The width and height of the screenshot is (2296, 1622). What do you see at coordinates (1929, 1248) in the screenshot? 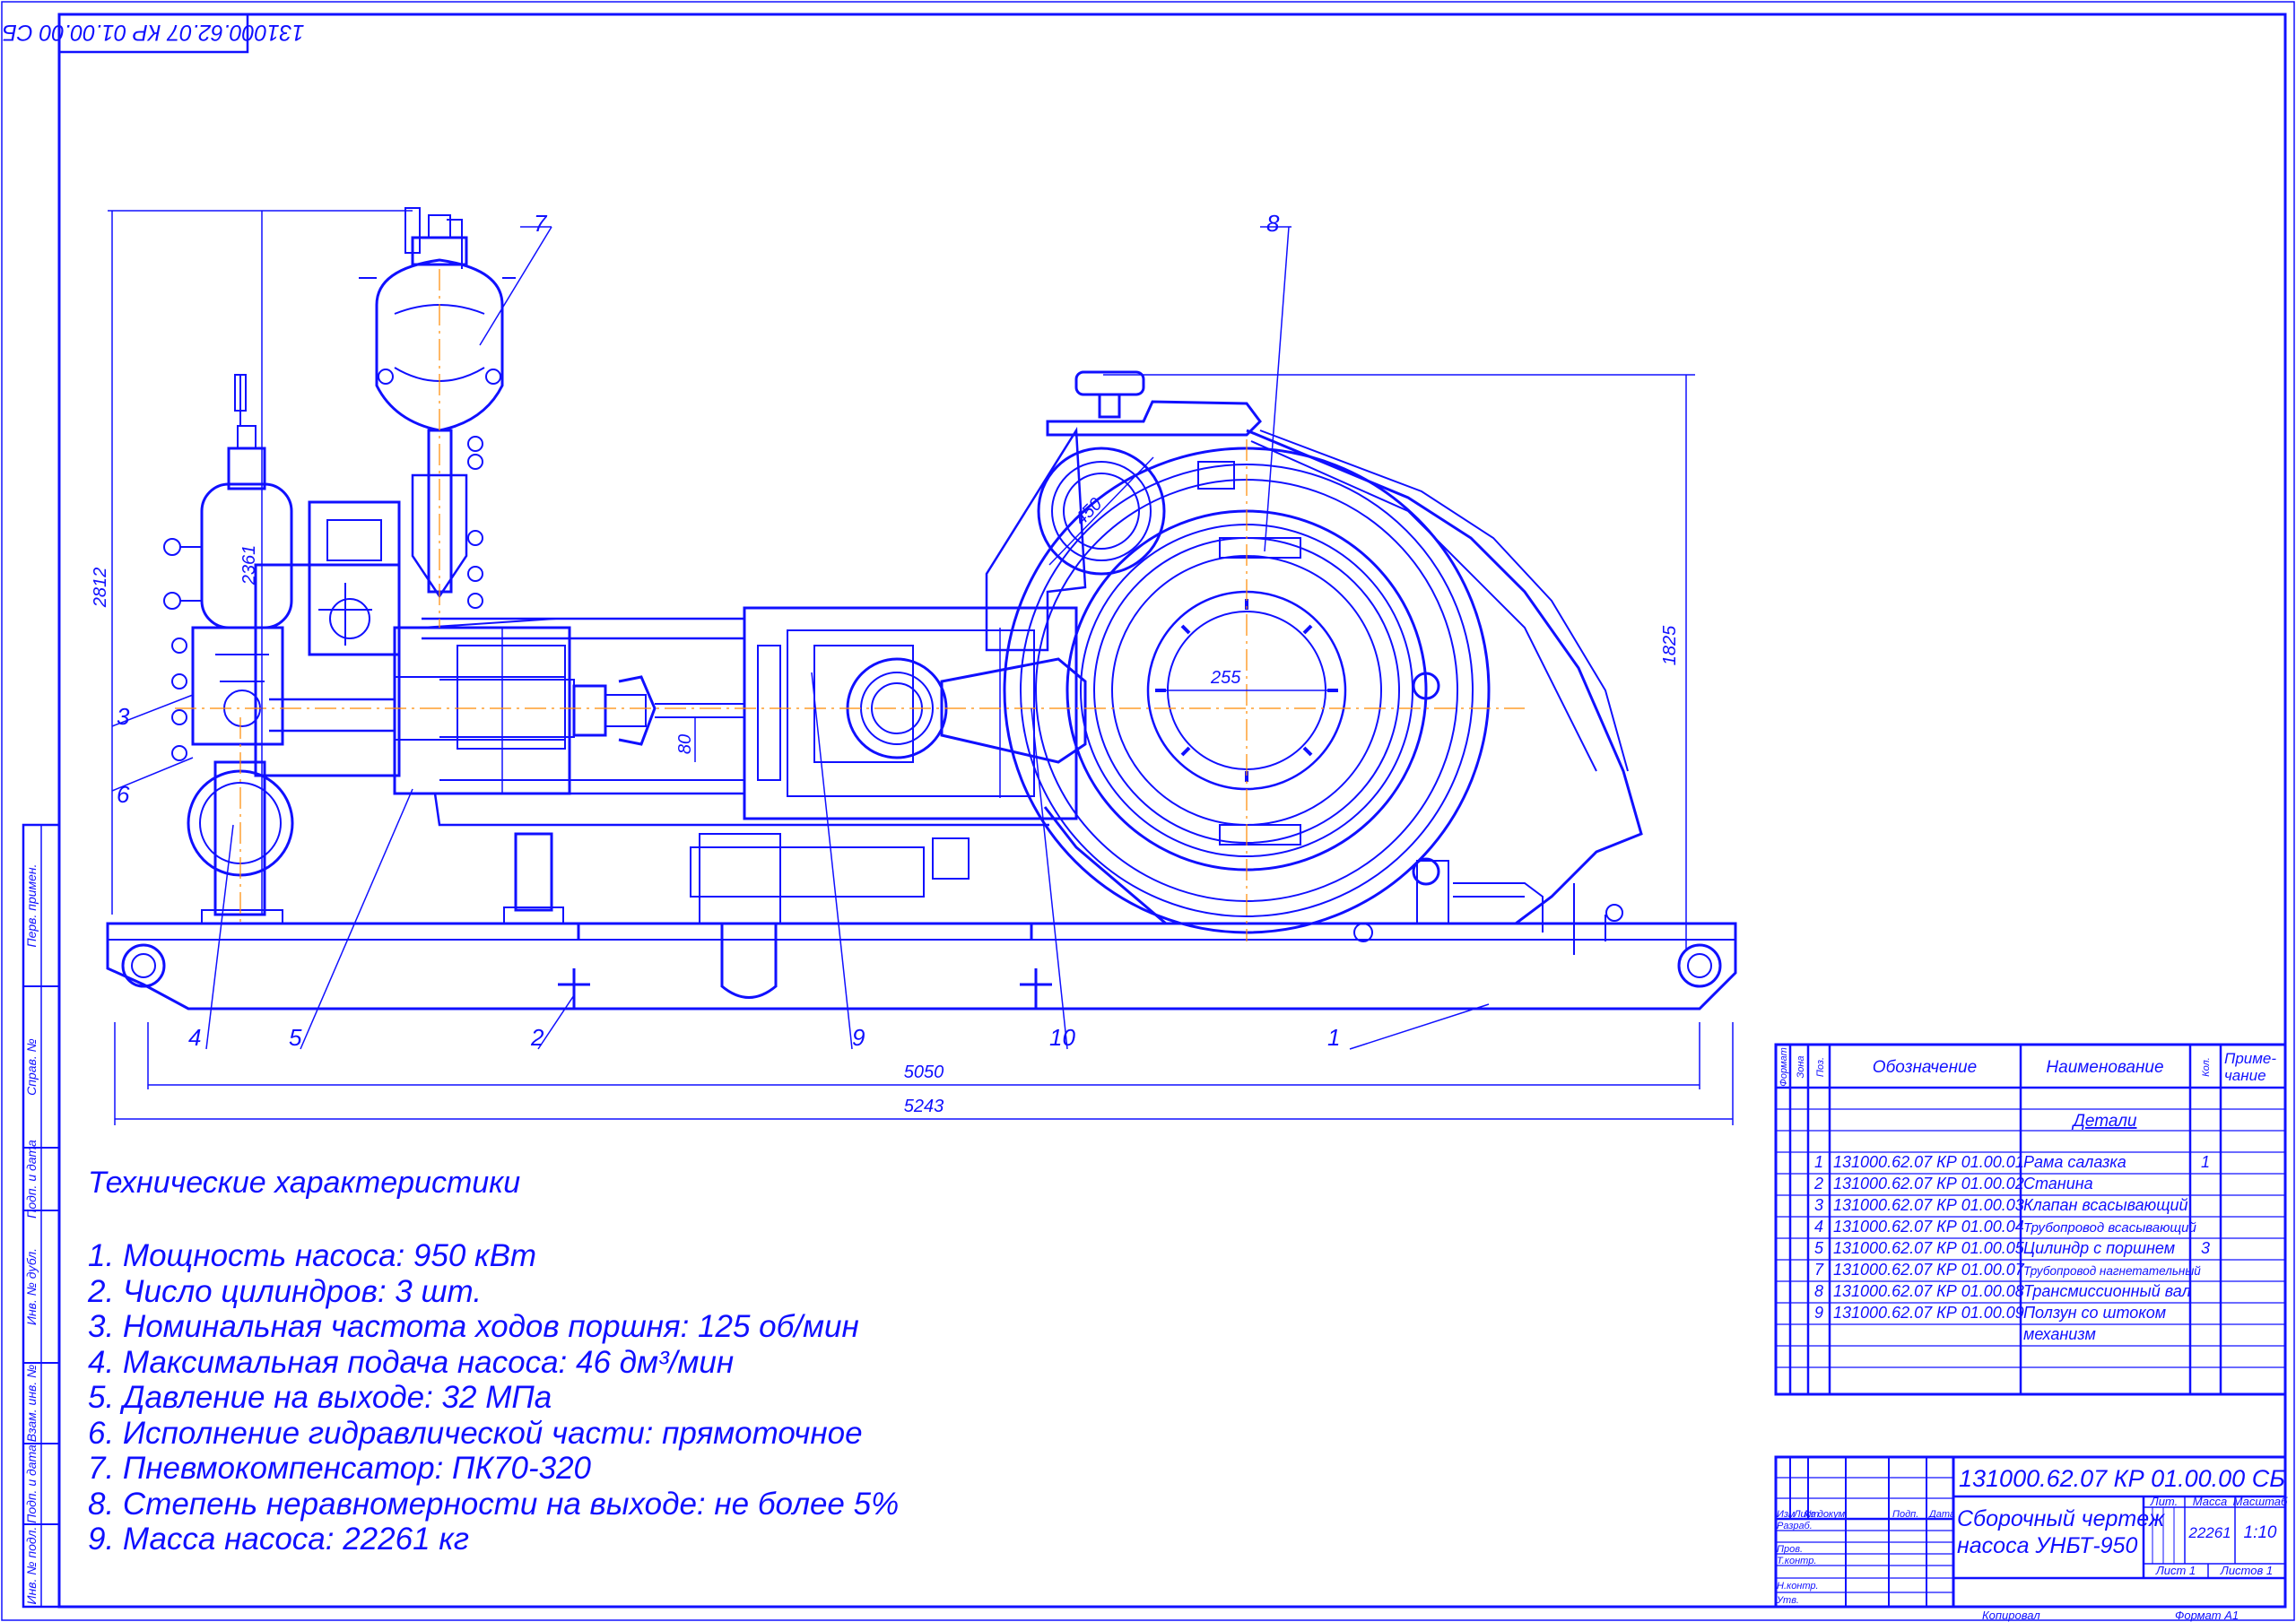
I see `row-code: 131000.62.07 КР 01.00.05` at bounding box center [1929, 1248].